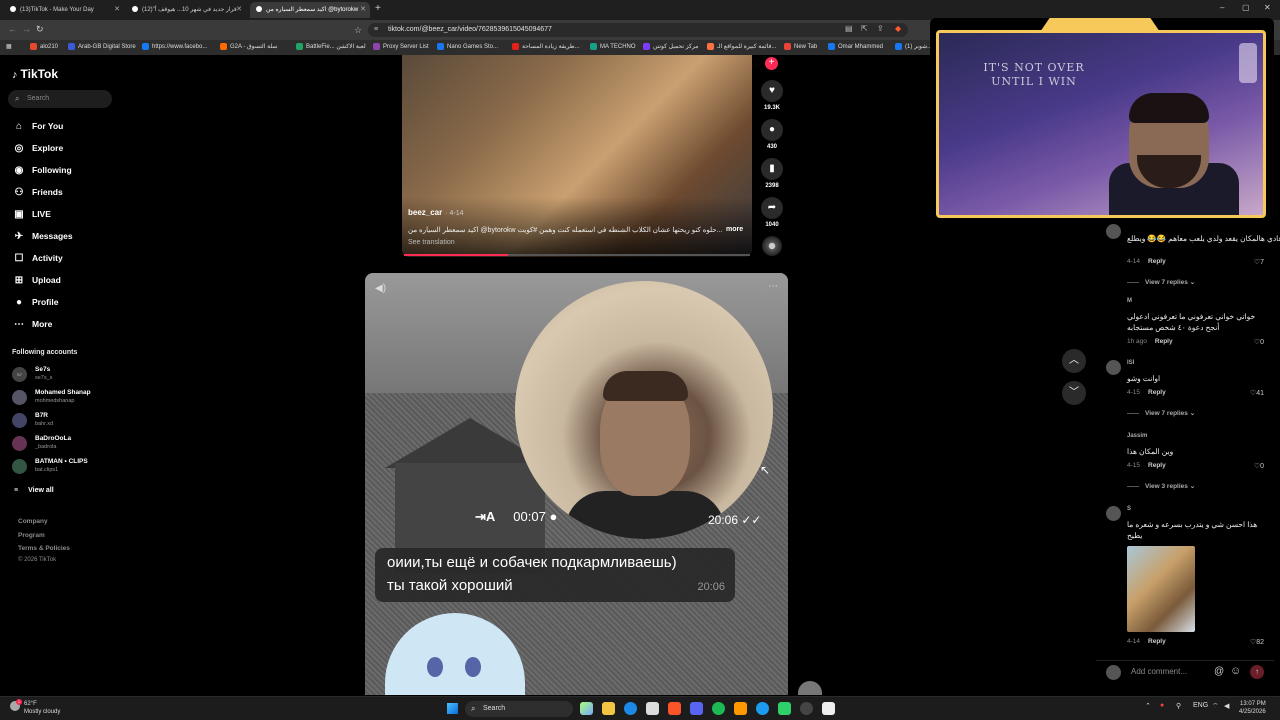 The width and height of the screenshot is (1280, 720). What do you see at coordinates (772, 95) in the screenshot?
I see `like-button: ♥ 19.3K` at bounding box center [772, 95].